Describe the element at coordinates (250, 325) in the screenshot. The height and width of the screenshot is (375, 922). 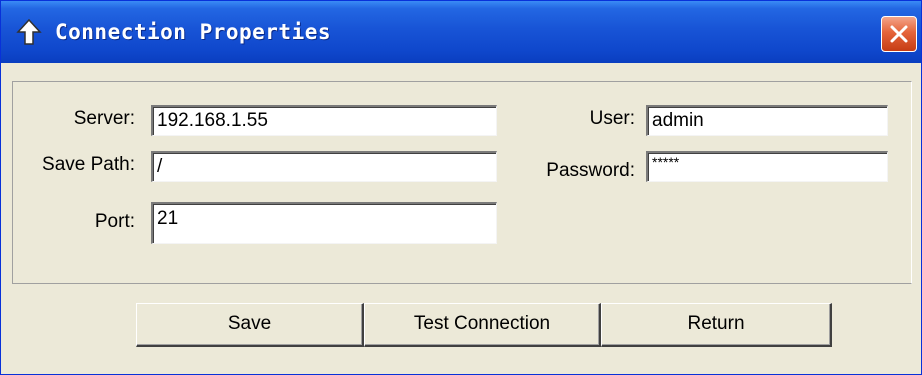
I see `save-button: Save` at that location.